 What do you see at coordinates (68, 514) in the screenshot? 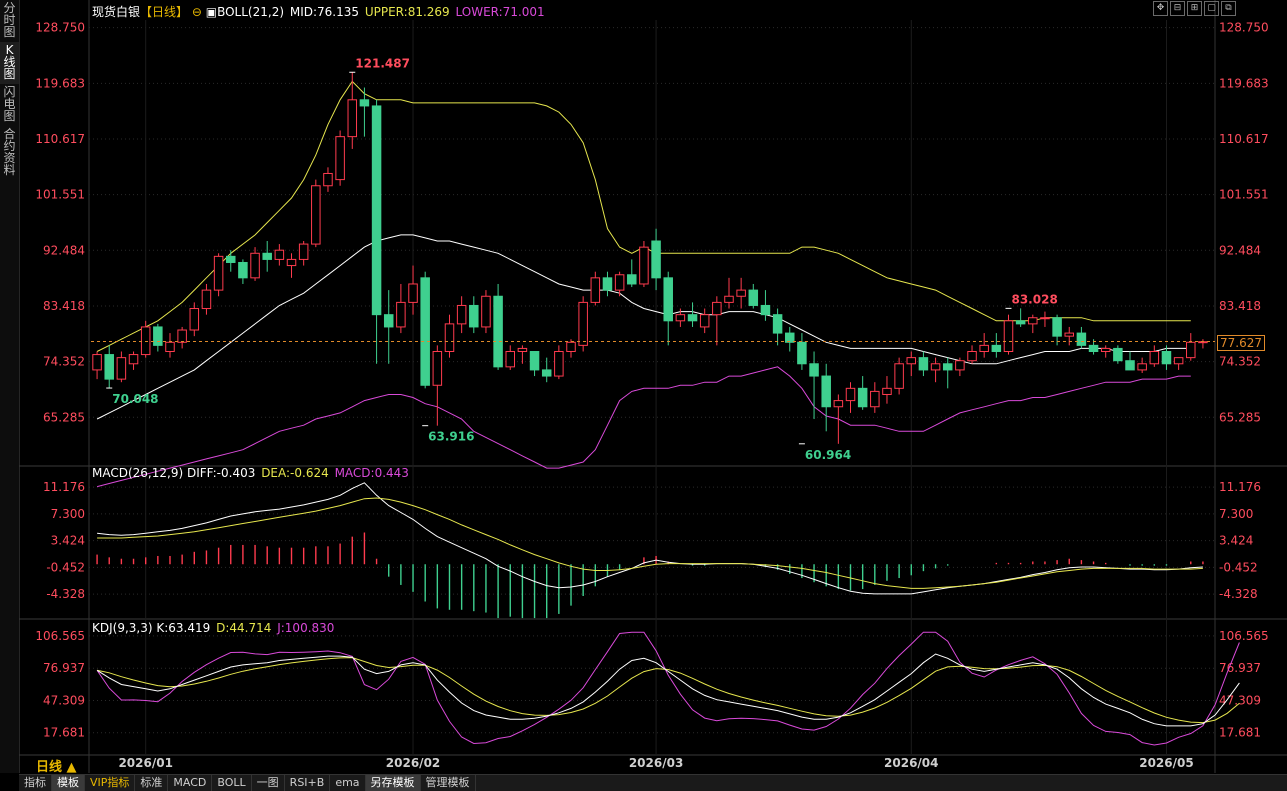
I see `macd-tick-label-left: 7.300` at bounding box center [68, 514].